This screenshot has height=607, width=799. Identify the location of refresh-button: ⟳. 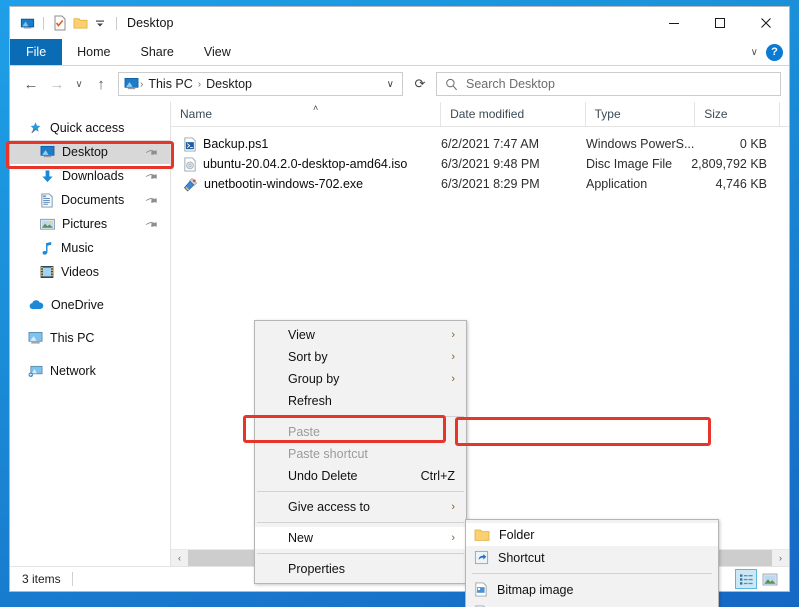
(420, 84).